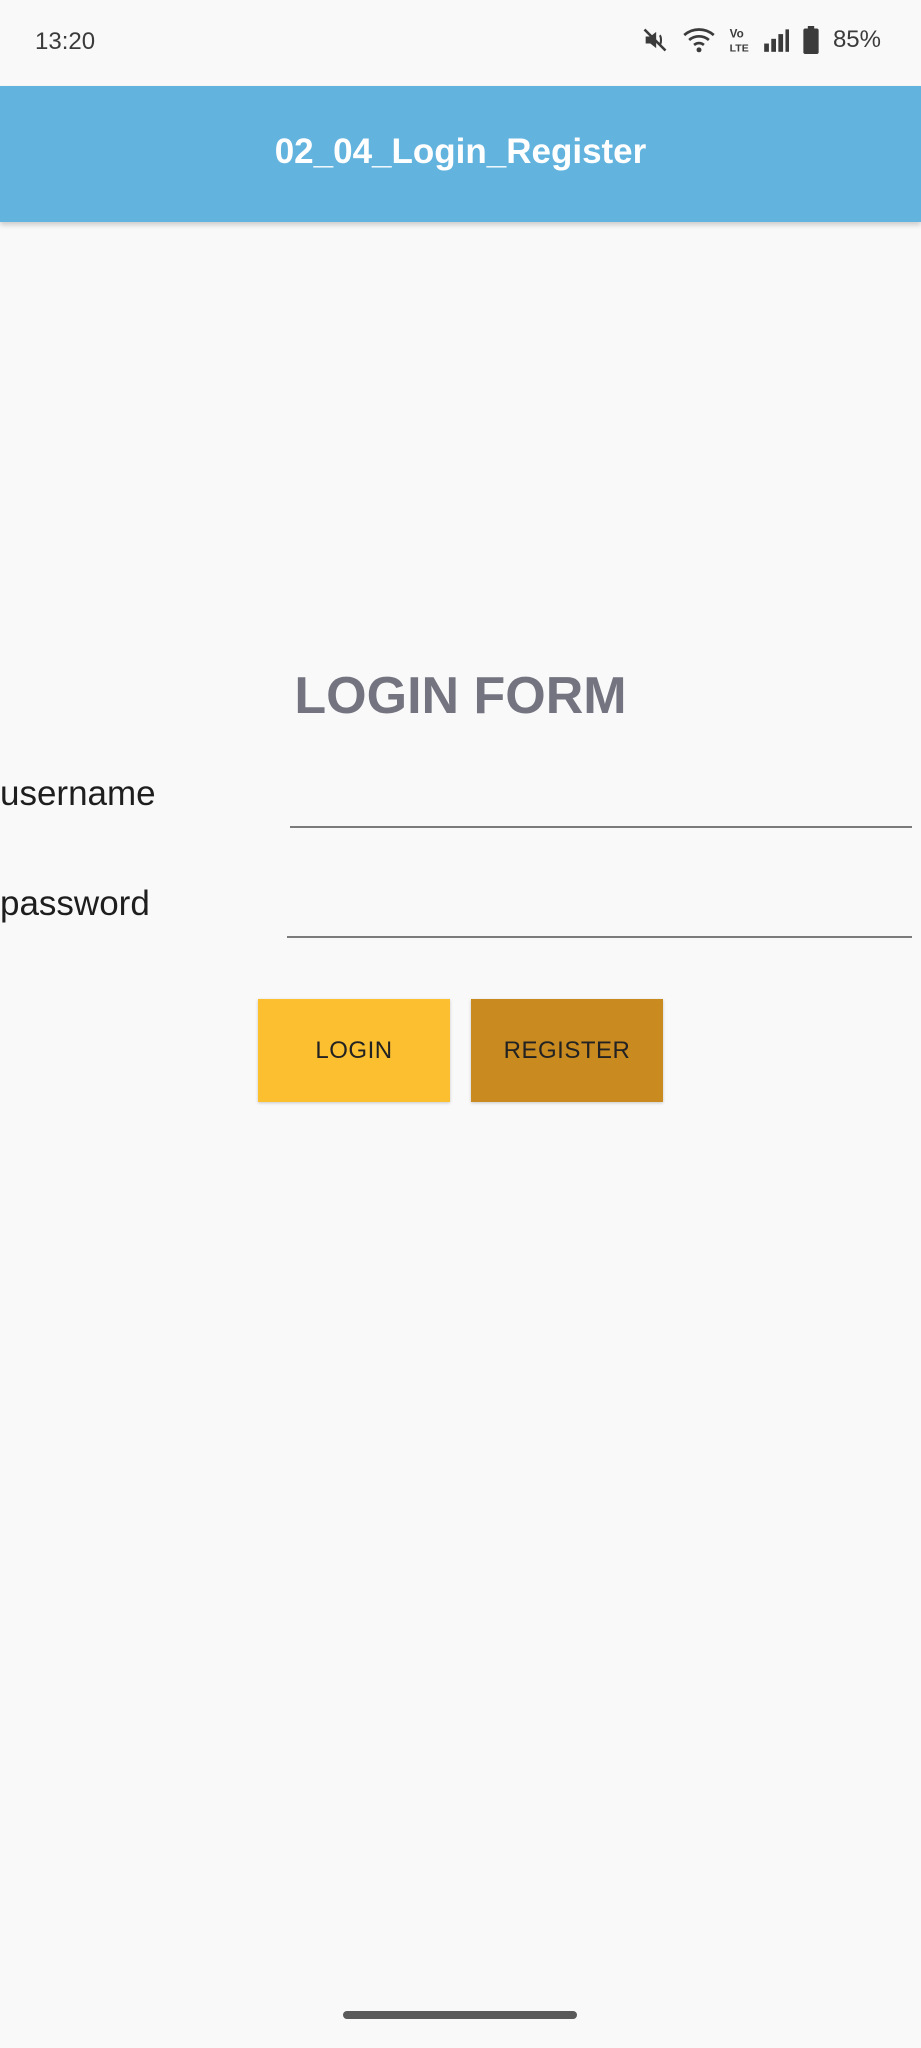 This screenshot has height=2048, width=921. I want to click on volte-icon: Vo LTE, so click(739, 40).